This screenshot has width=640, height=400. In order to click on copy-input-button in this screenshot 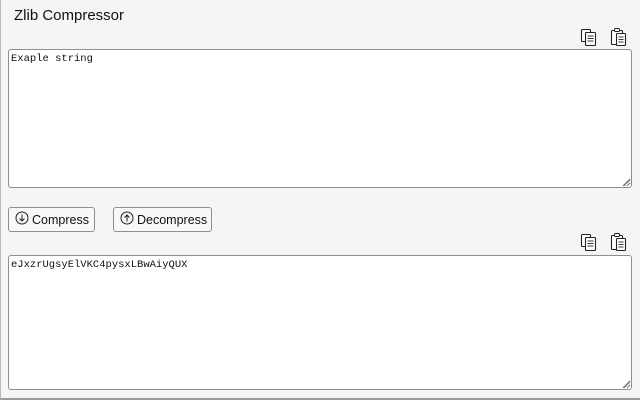, I will do `click(589, 37)`.